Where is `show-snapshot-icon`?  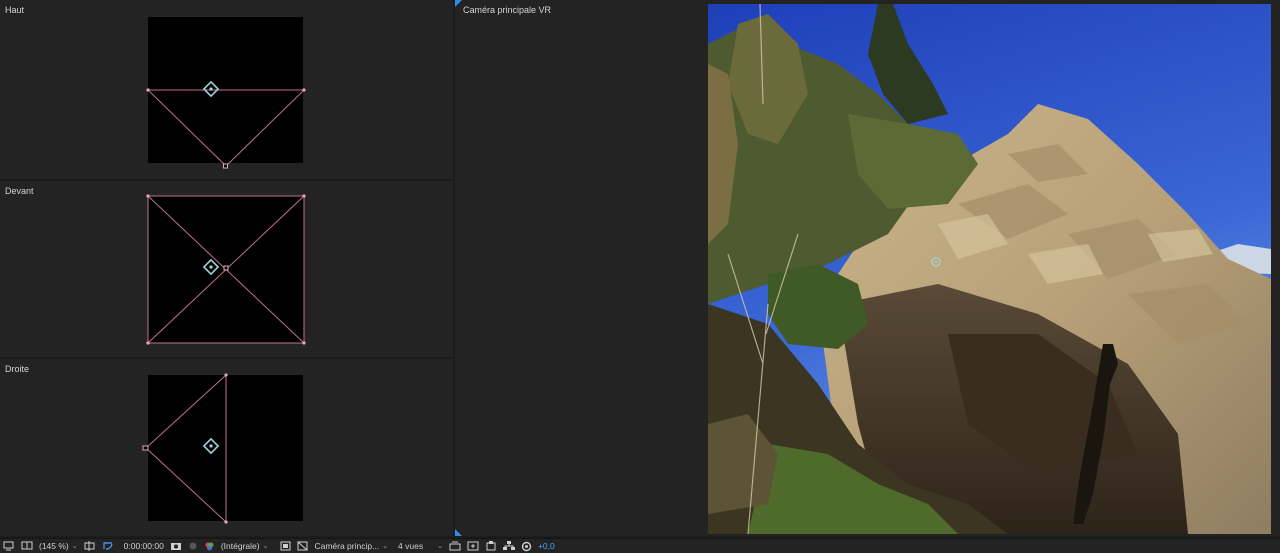
show-snapshot-icon is located at coordinates (193, 546).